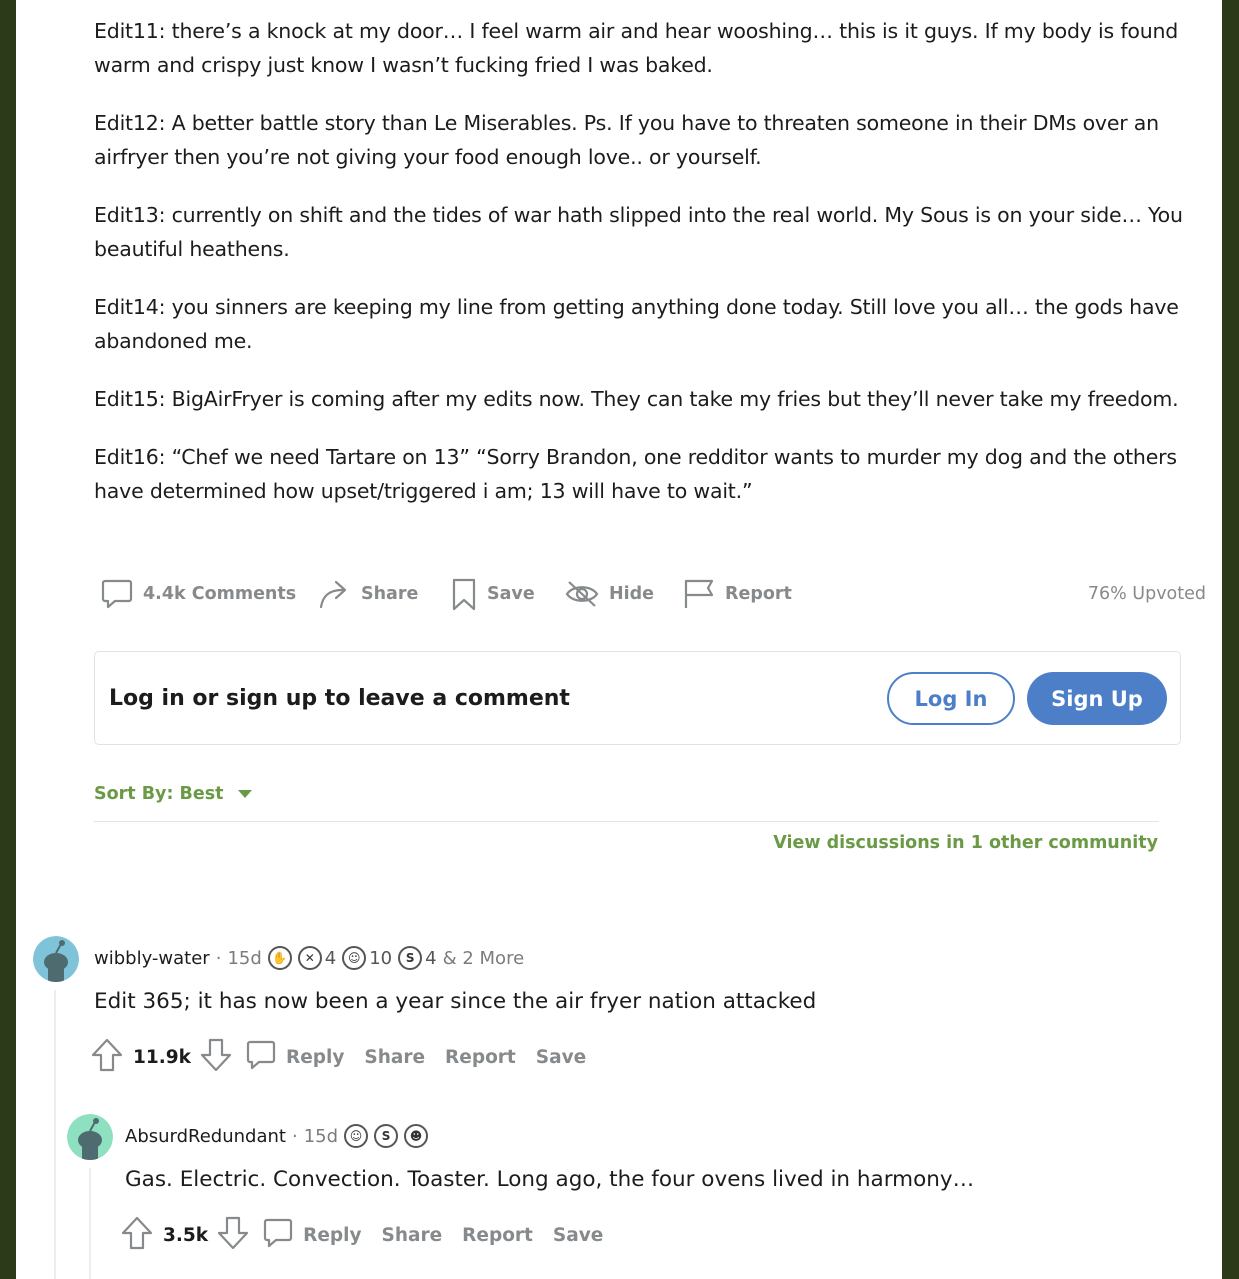  I want to click on award: ☺ 10, so click(367, 958).